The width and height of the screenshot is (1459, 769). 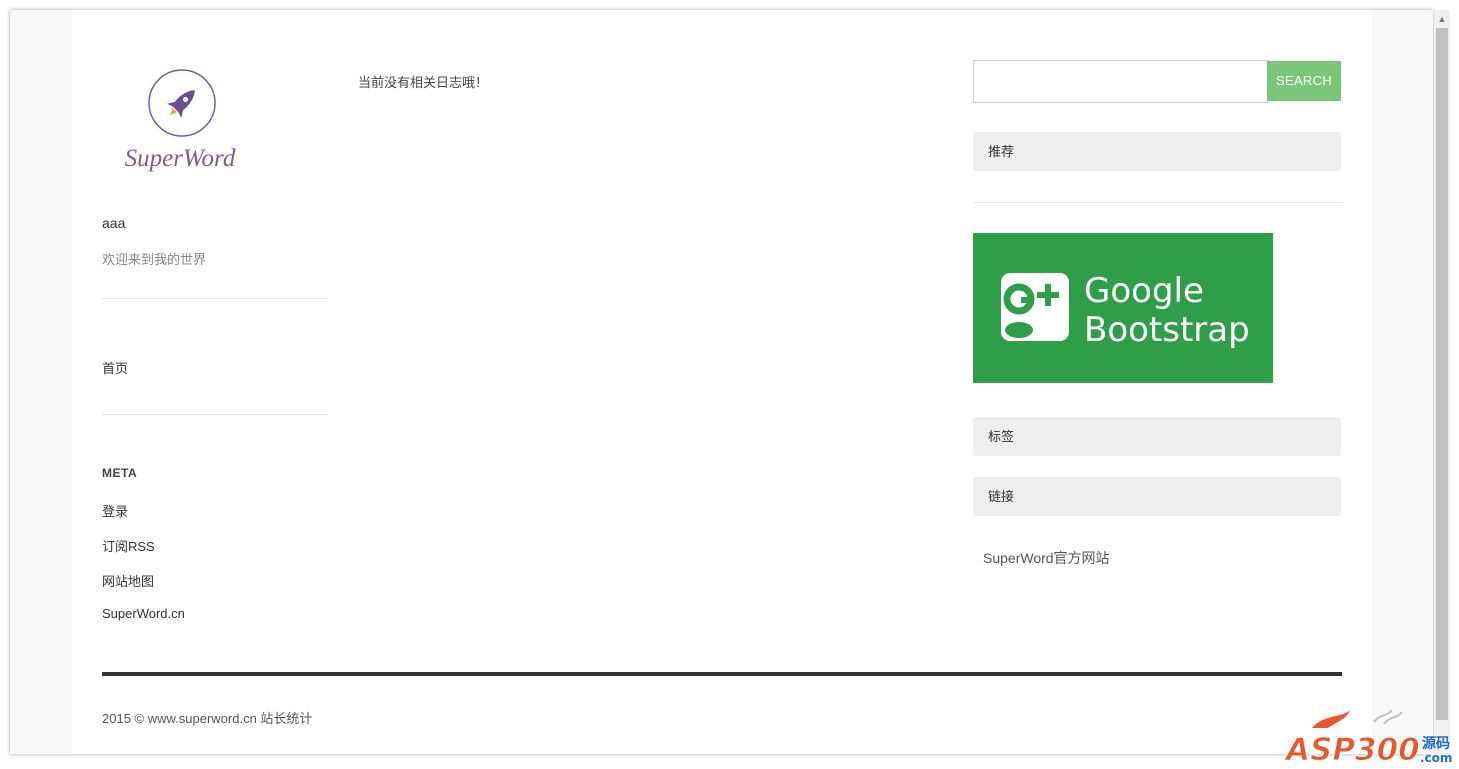 What do you see at coordinates (1046, 558) in the screenshot?
I see `superword-official-link: SuperWord官方网站` at bounding box center [1046, 558].